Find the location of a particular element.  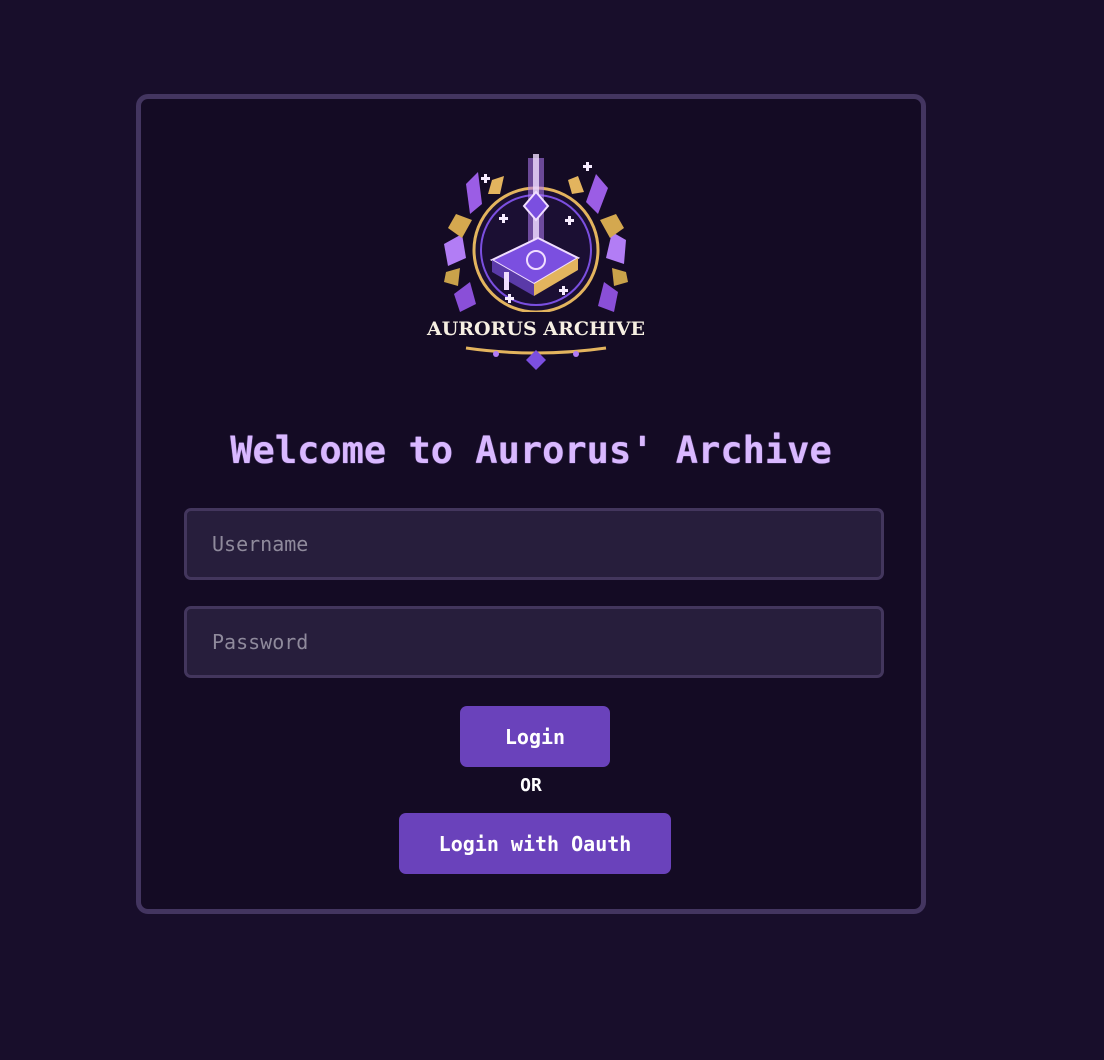

username-input is located at coordinates (534, 544).